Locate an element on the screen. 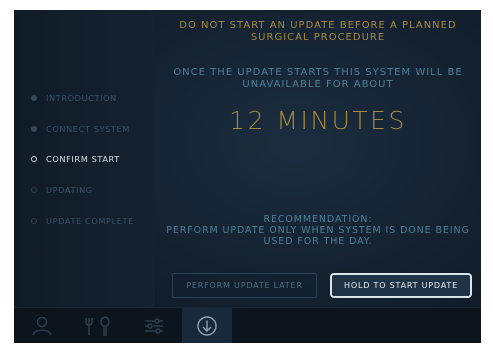 This screenshot has width=493, height=347. step-label: CONFIRM START is located at coordinates (83, 159).